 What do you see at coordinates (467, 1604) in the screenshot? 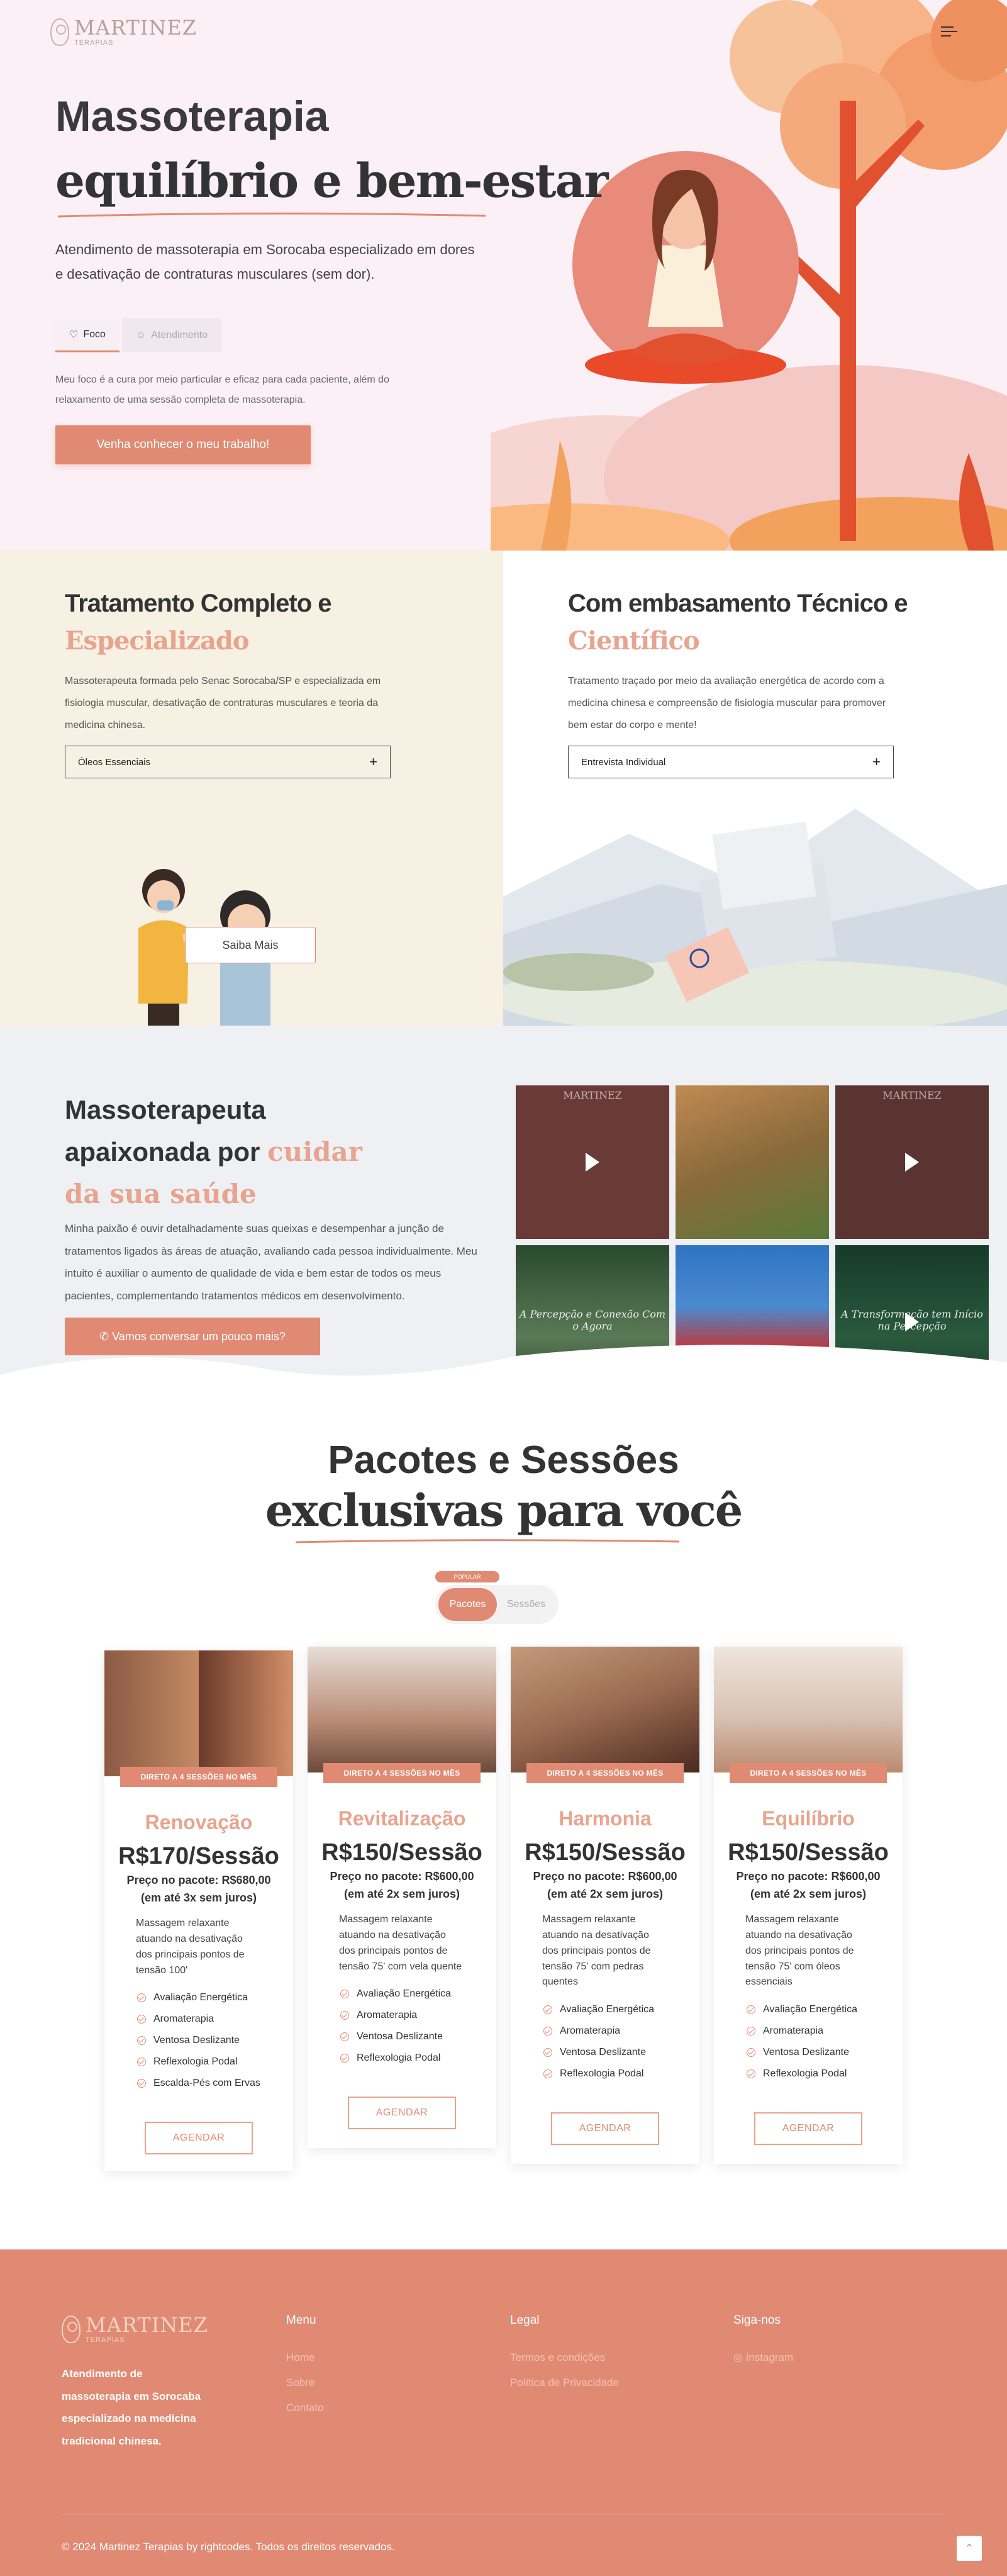
I see `toggle-pacotes: Pacotes` at bounding box center [467, 1604].